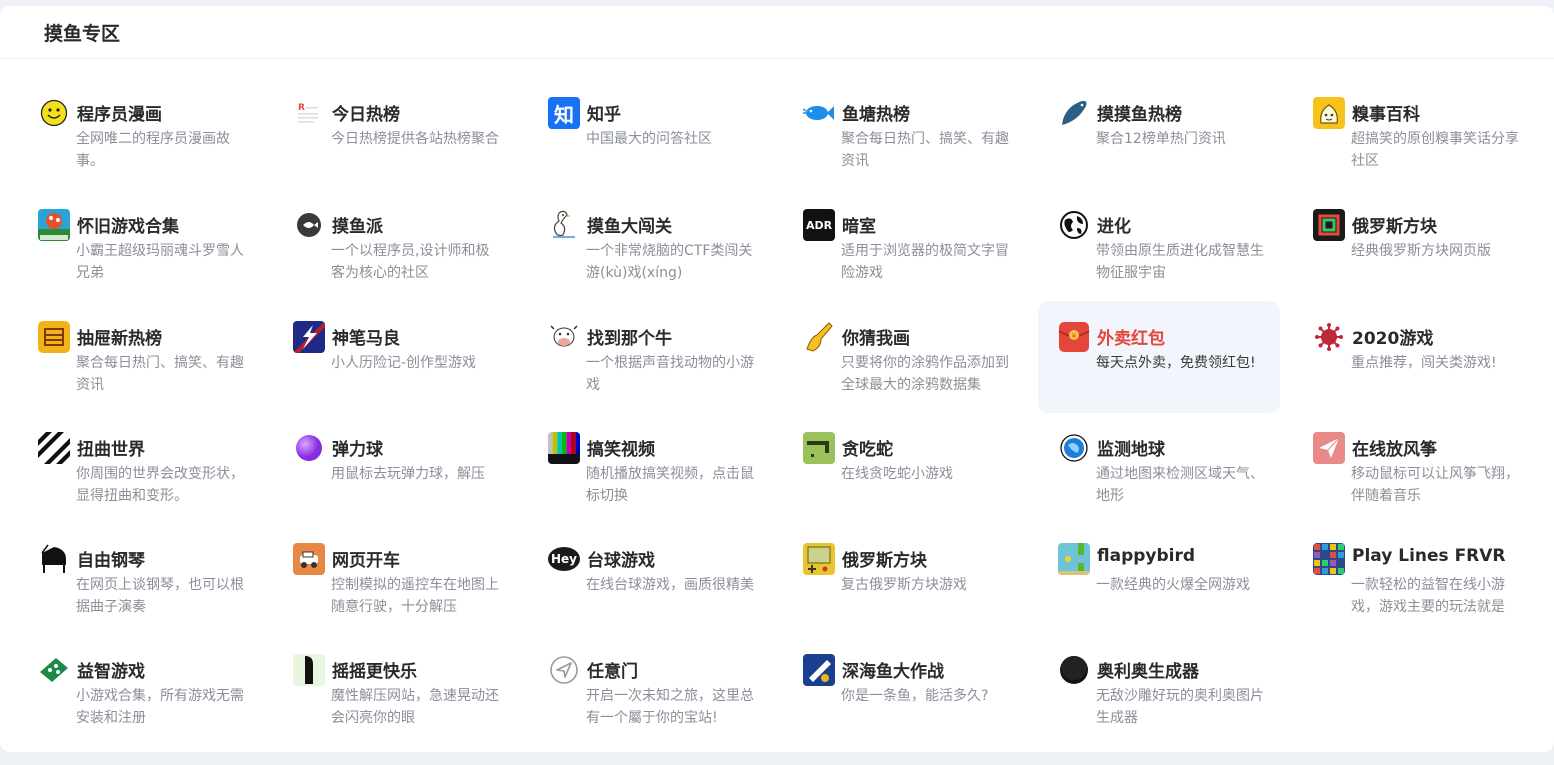 The width and height of the screenshot is (1554, 765). Describe the element at coordinates (924, 709) in the screenshot. I see `site-card: 深海鱼大作战 你是一条鱼，能活多久?` at that location.